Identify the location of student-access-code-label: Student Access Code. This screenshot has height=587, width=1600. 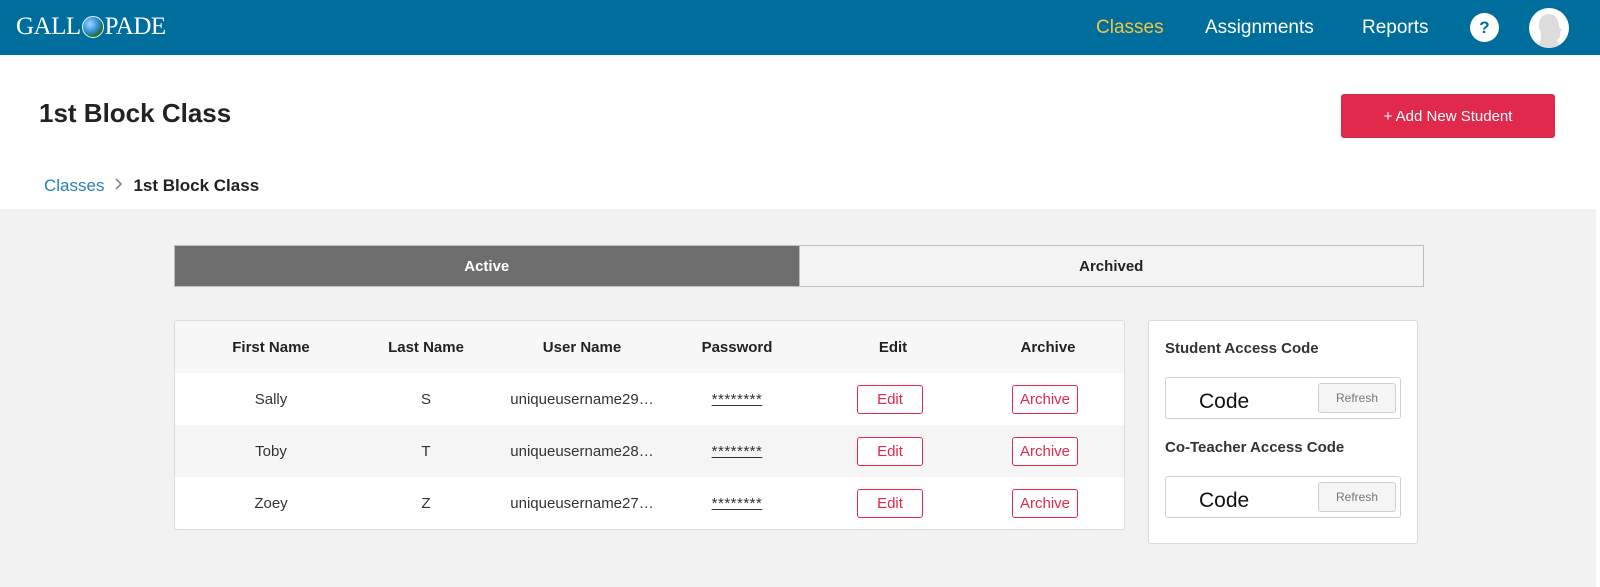
(1242, 348).